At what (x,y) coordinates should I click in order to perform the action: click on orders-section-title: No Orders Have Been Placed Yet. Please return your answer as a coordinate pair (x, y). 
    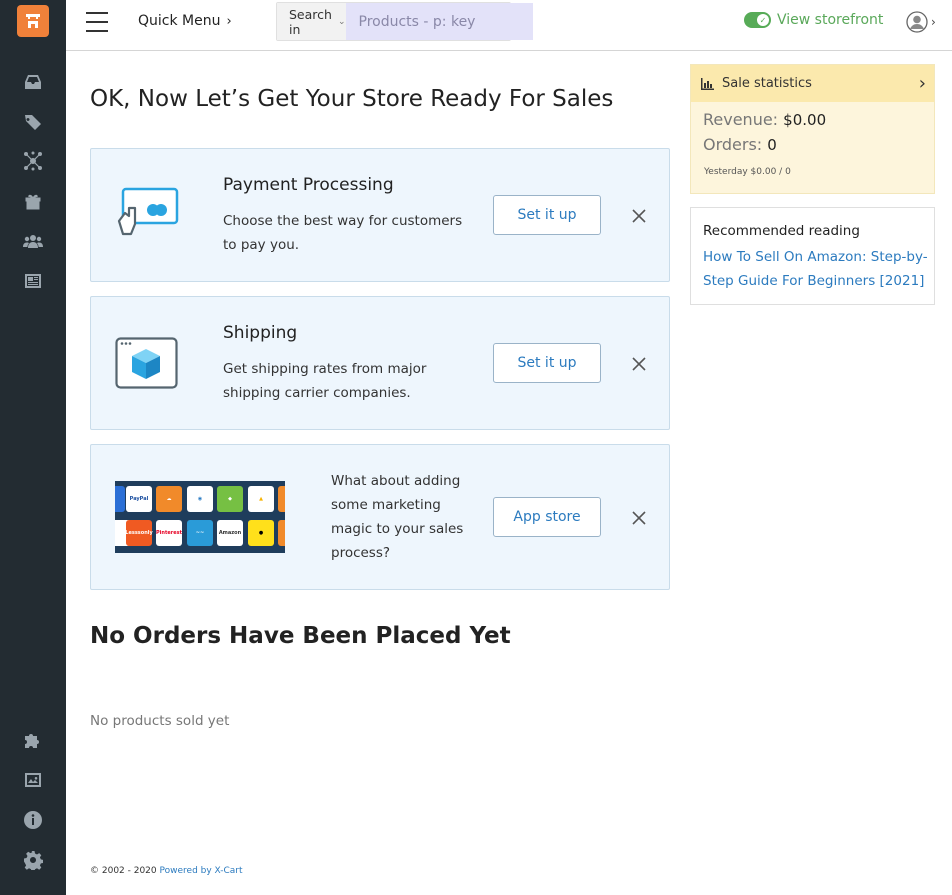
    Looking at the image, I should click on (300, 636).